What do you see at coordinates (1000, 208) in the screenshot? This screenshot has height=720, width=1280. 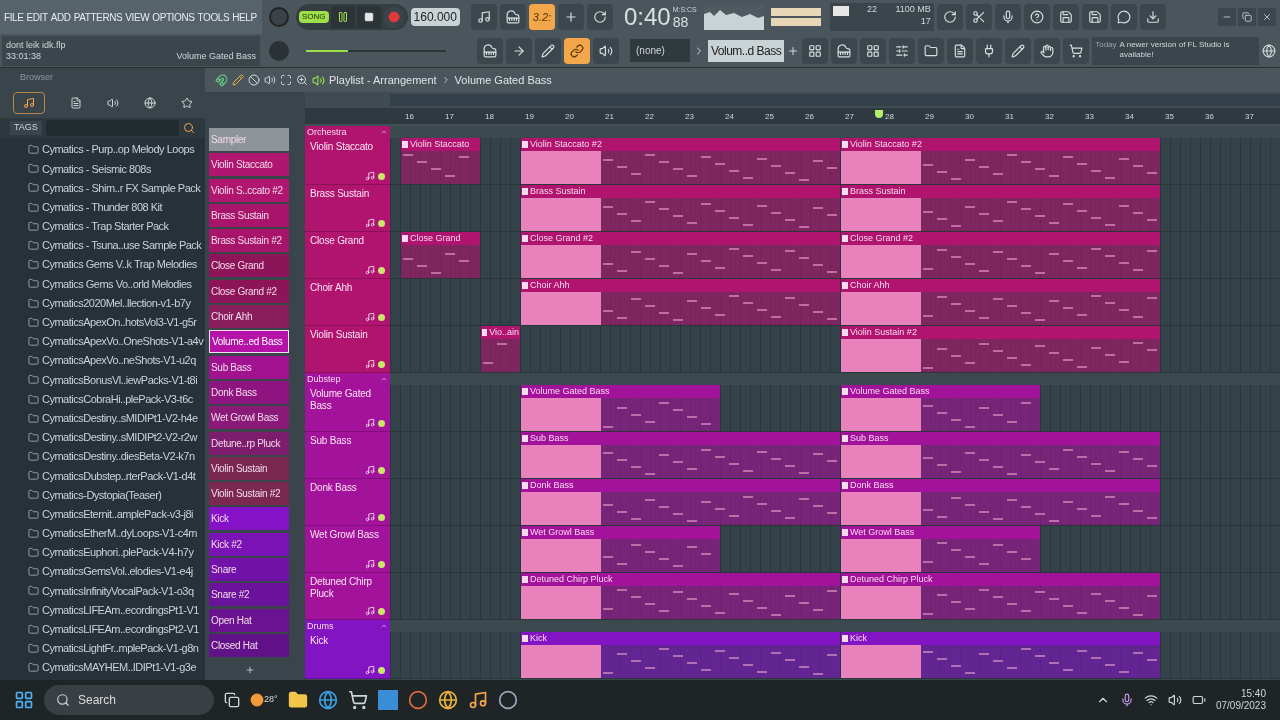 I see `pattern-clip: Brass Sustain` at bounding box center [1000, 208].